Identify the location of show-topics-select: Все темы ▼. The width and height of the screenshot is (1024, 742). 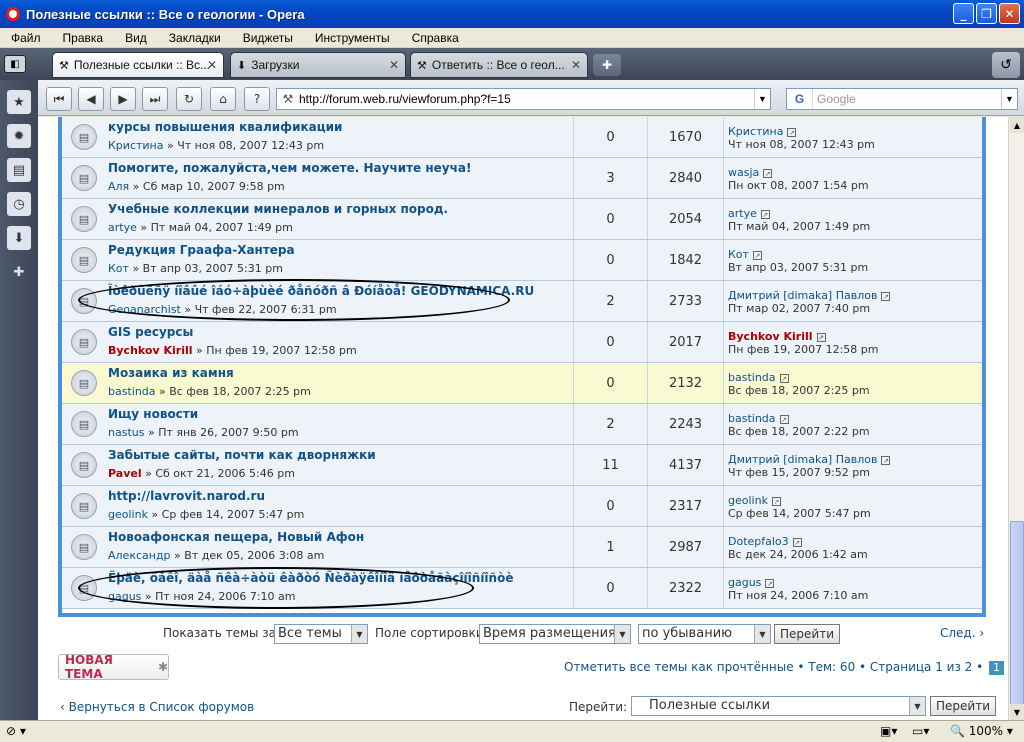
(321, 634).